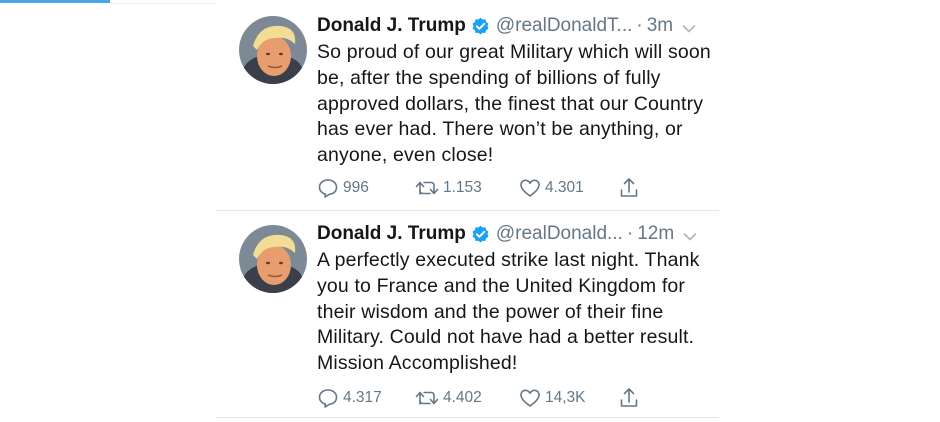  I want to click on tweet-actions: 4.317 4.402 14,3K, so click(482, 398).